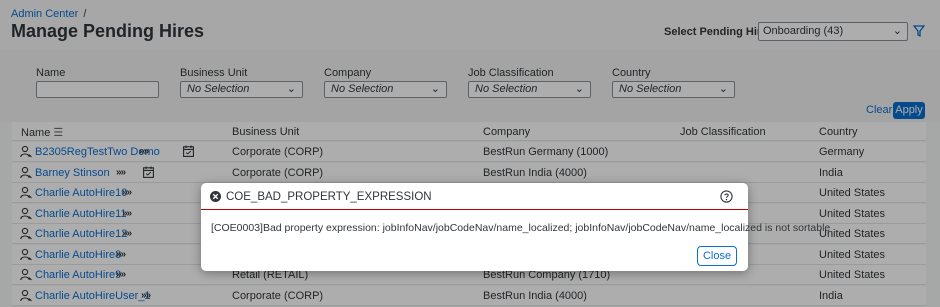  I want to click on dialog-title: COE_BAD_PROPERTY_EXPRESSION, so click(329, 197).